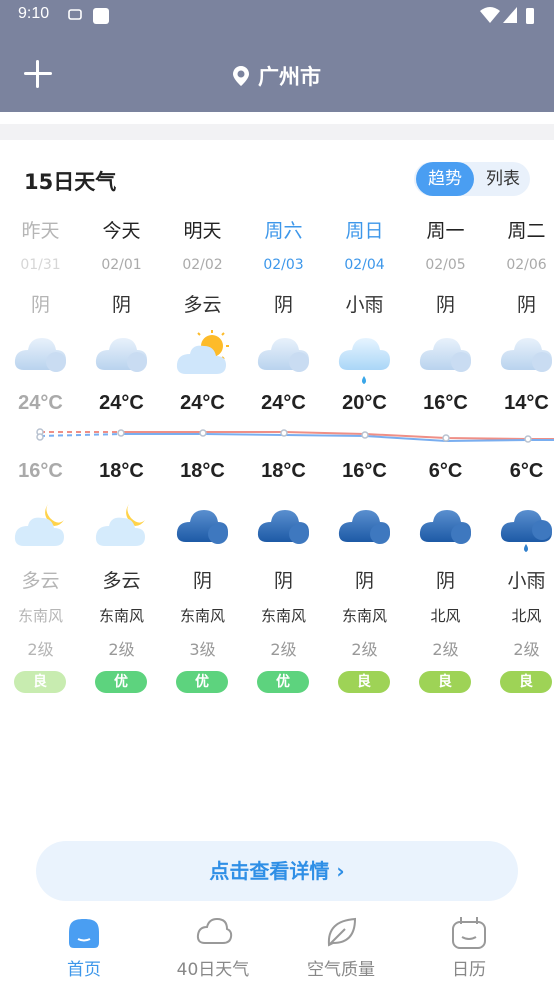  Describe the element at coordinates (364, 455) in the screenshot. I see `forecast-day-column: 周日 02/04 小雨 20°C 16°C 阴东南风 2级良` at that location.